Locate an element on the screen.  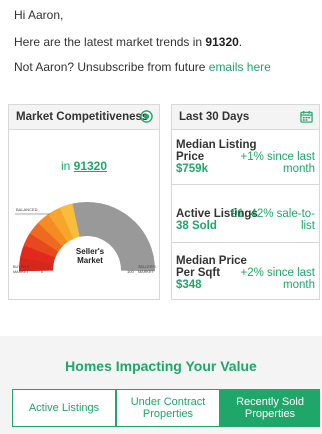
homes-section-title: Homes Impacting Your Value is located at coordinates (161, 366).